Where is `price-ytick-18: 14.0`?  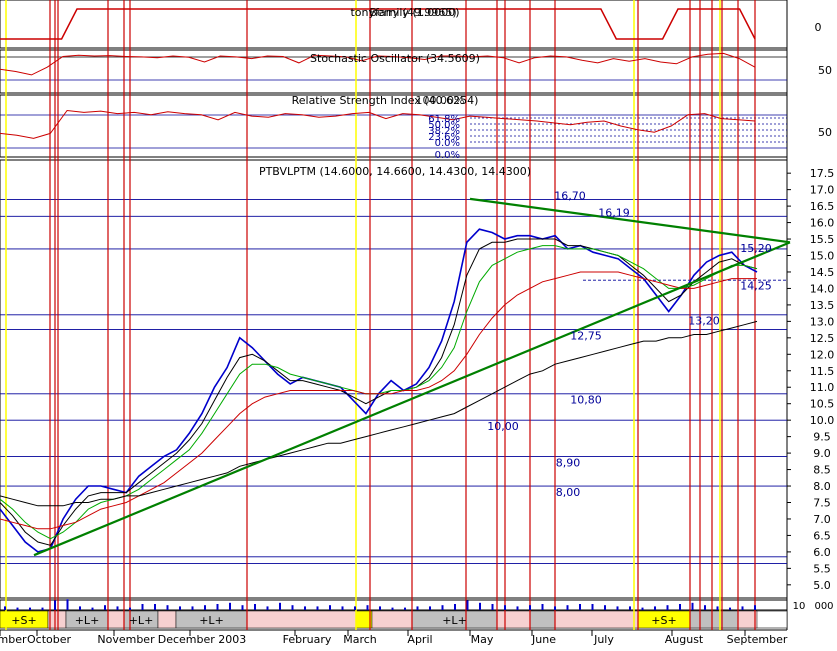 price-ytick-18: 14.0 is located at coordinates (822, 288).